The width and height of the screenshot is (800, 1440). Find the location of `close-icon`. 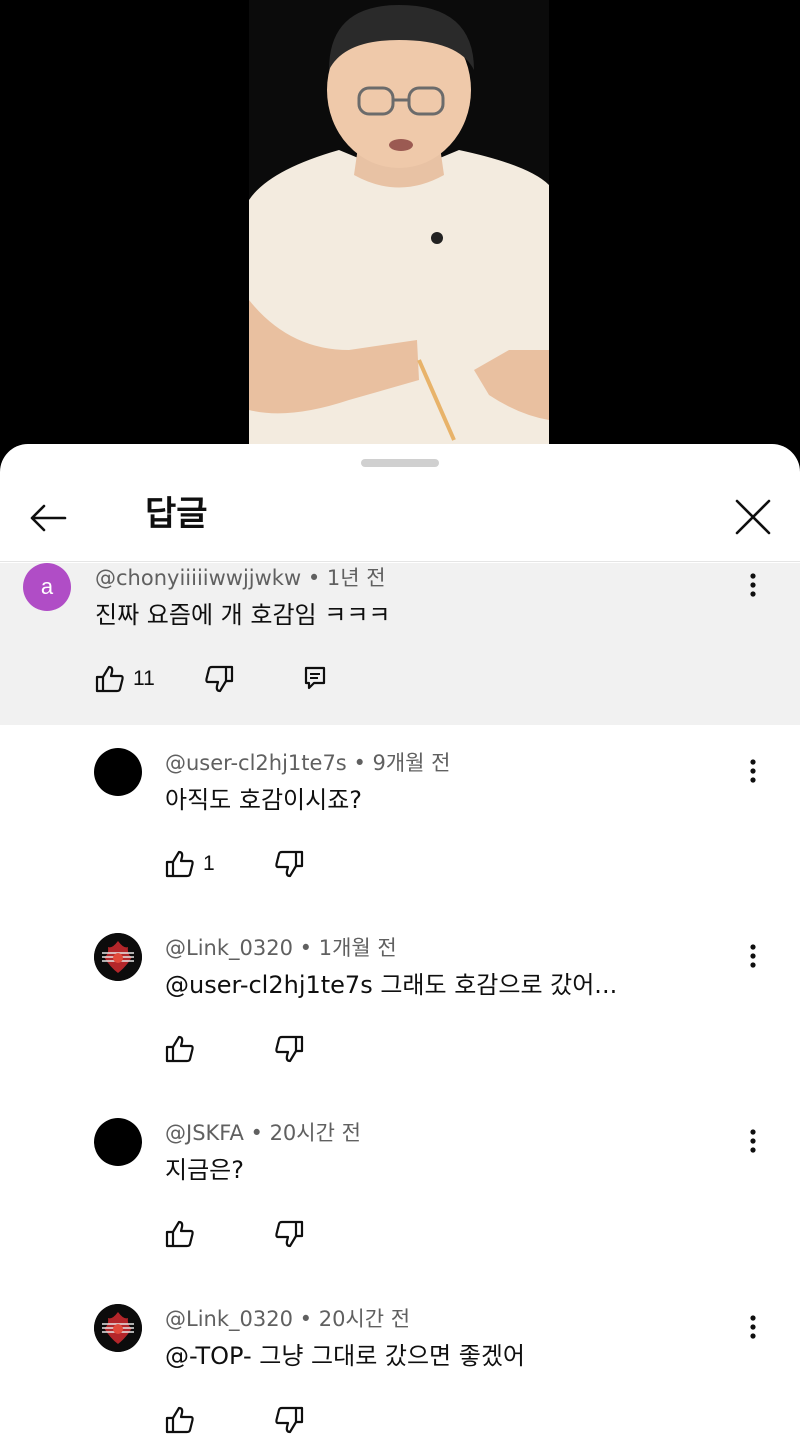

close-icon is located at coordinates (753, 517).